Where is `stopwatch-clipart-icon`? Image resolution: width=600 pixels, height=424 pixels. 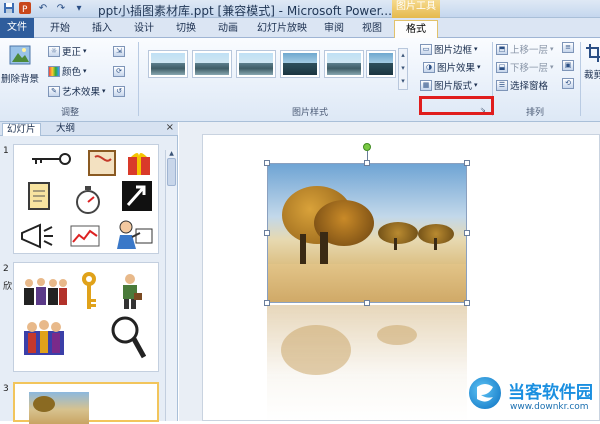 stopwatch-clipart-icon is located at coordinates (88, 200).